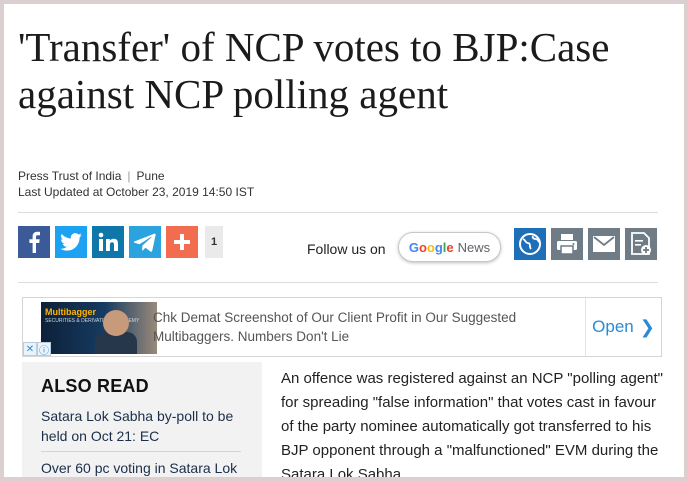 Image resolution: width=688 pixels, height=481 pixels. What do you see at coordinates (413, 247) in the screenshot?
I see `google-letter: G` at bounding box center [413, 247].